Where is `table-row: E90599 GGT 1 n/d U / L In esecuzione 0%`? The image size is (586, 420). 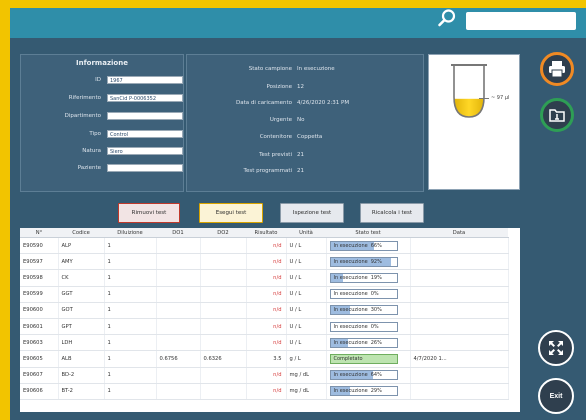 table-row: E90599 GGT 1 n/d U / L In esecuzione 0% is located at coordinates (264, 294).